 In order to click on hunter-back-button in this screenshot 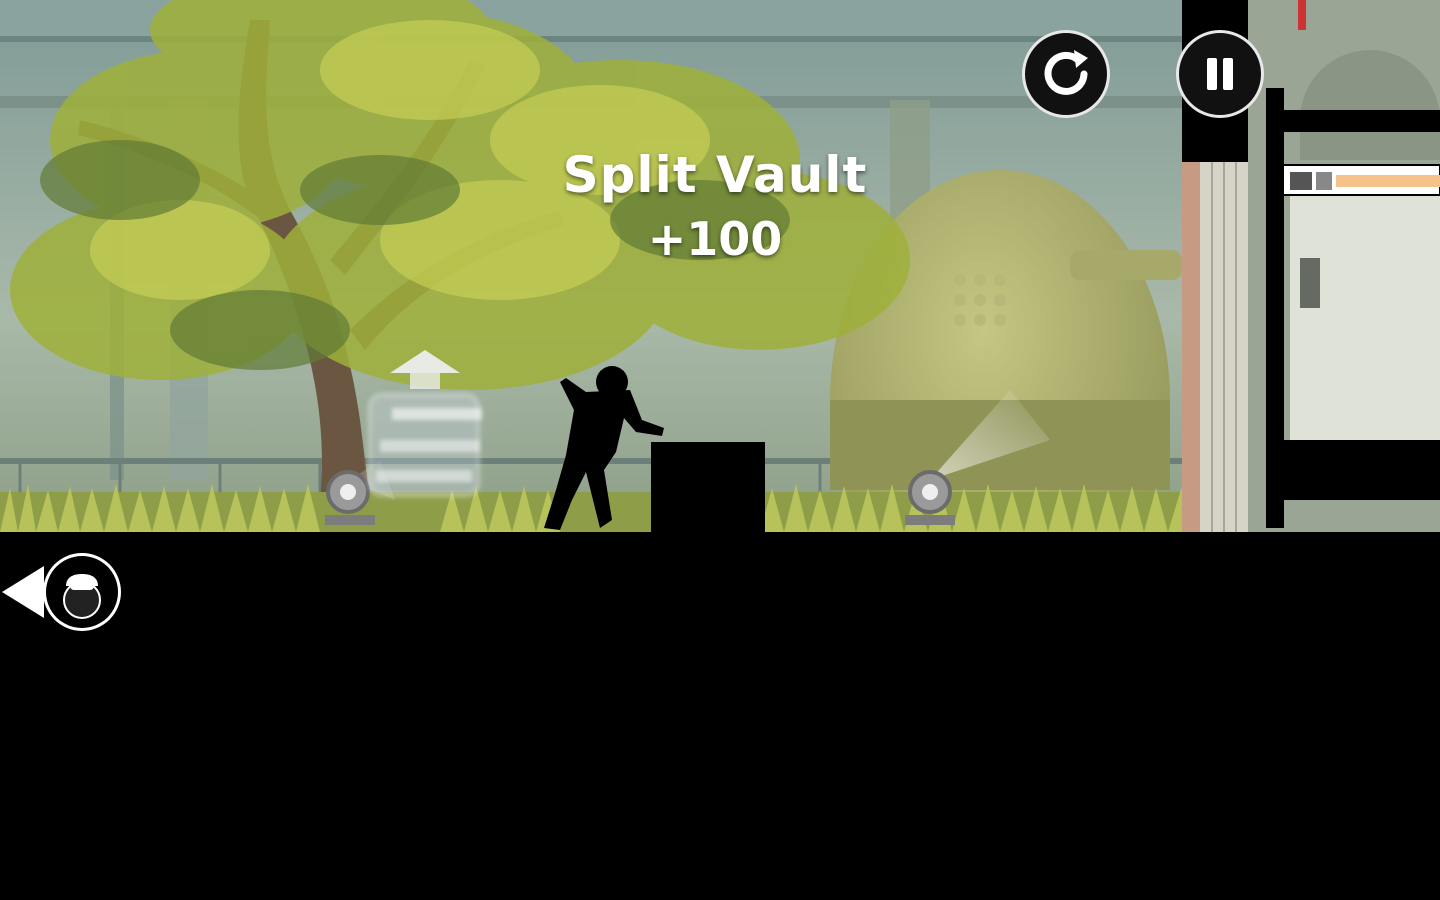, I will do `click(62, 593)`.